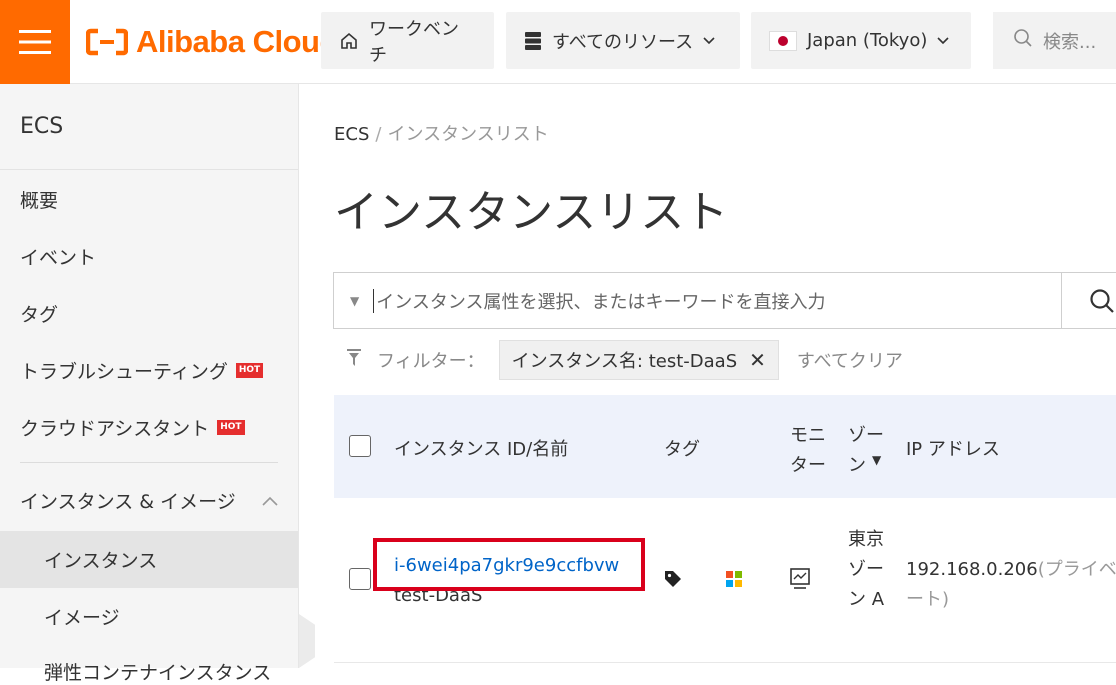 This screenshot has width=1116, height=685. What do you see at coordinates (1088, 300) in the screenshot?
I see `search-submit-button` at bounding box center [1088, 300].